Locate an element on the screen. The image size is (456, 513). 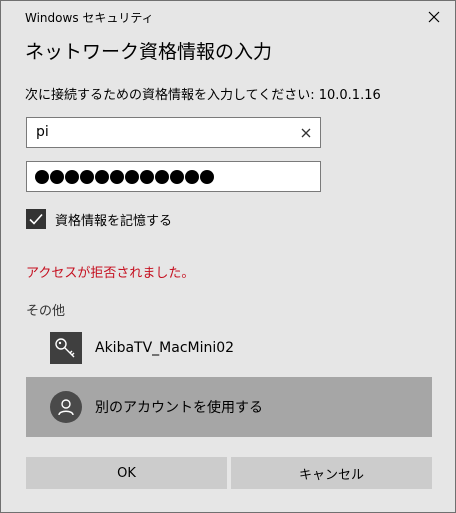
saved-account-label: AkibaTV_MacMini02 is located at coordinates (165, 348).